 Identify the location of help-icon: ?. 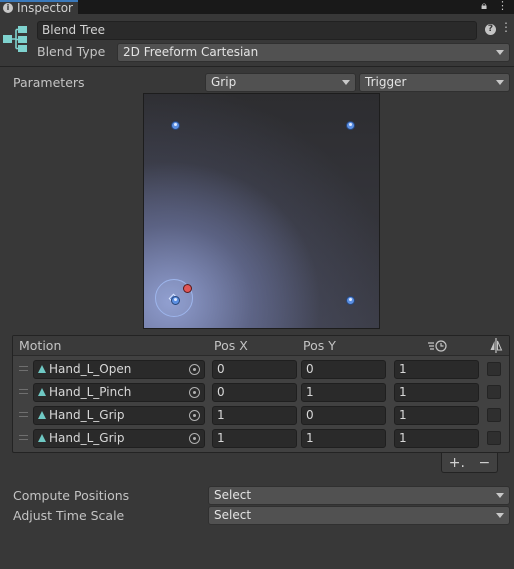
(490, 29).